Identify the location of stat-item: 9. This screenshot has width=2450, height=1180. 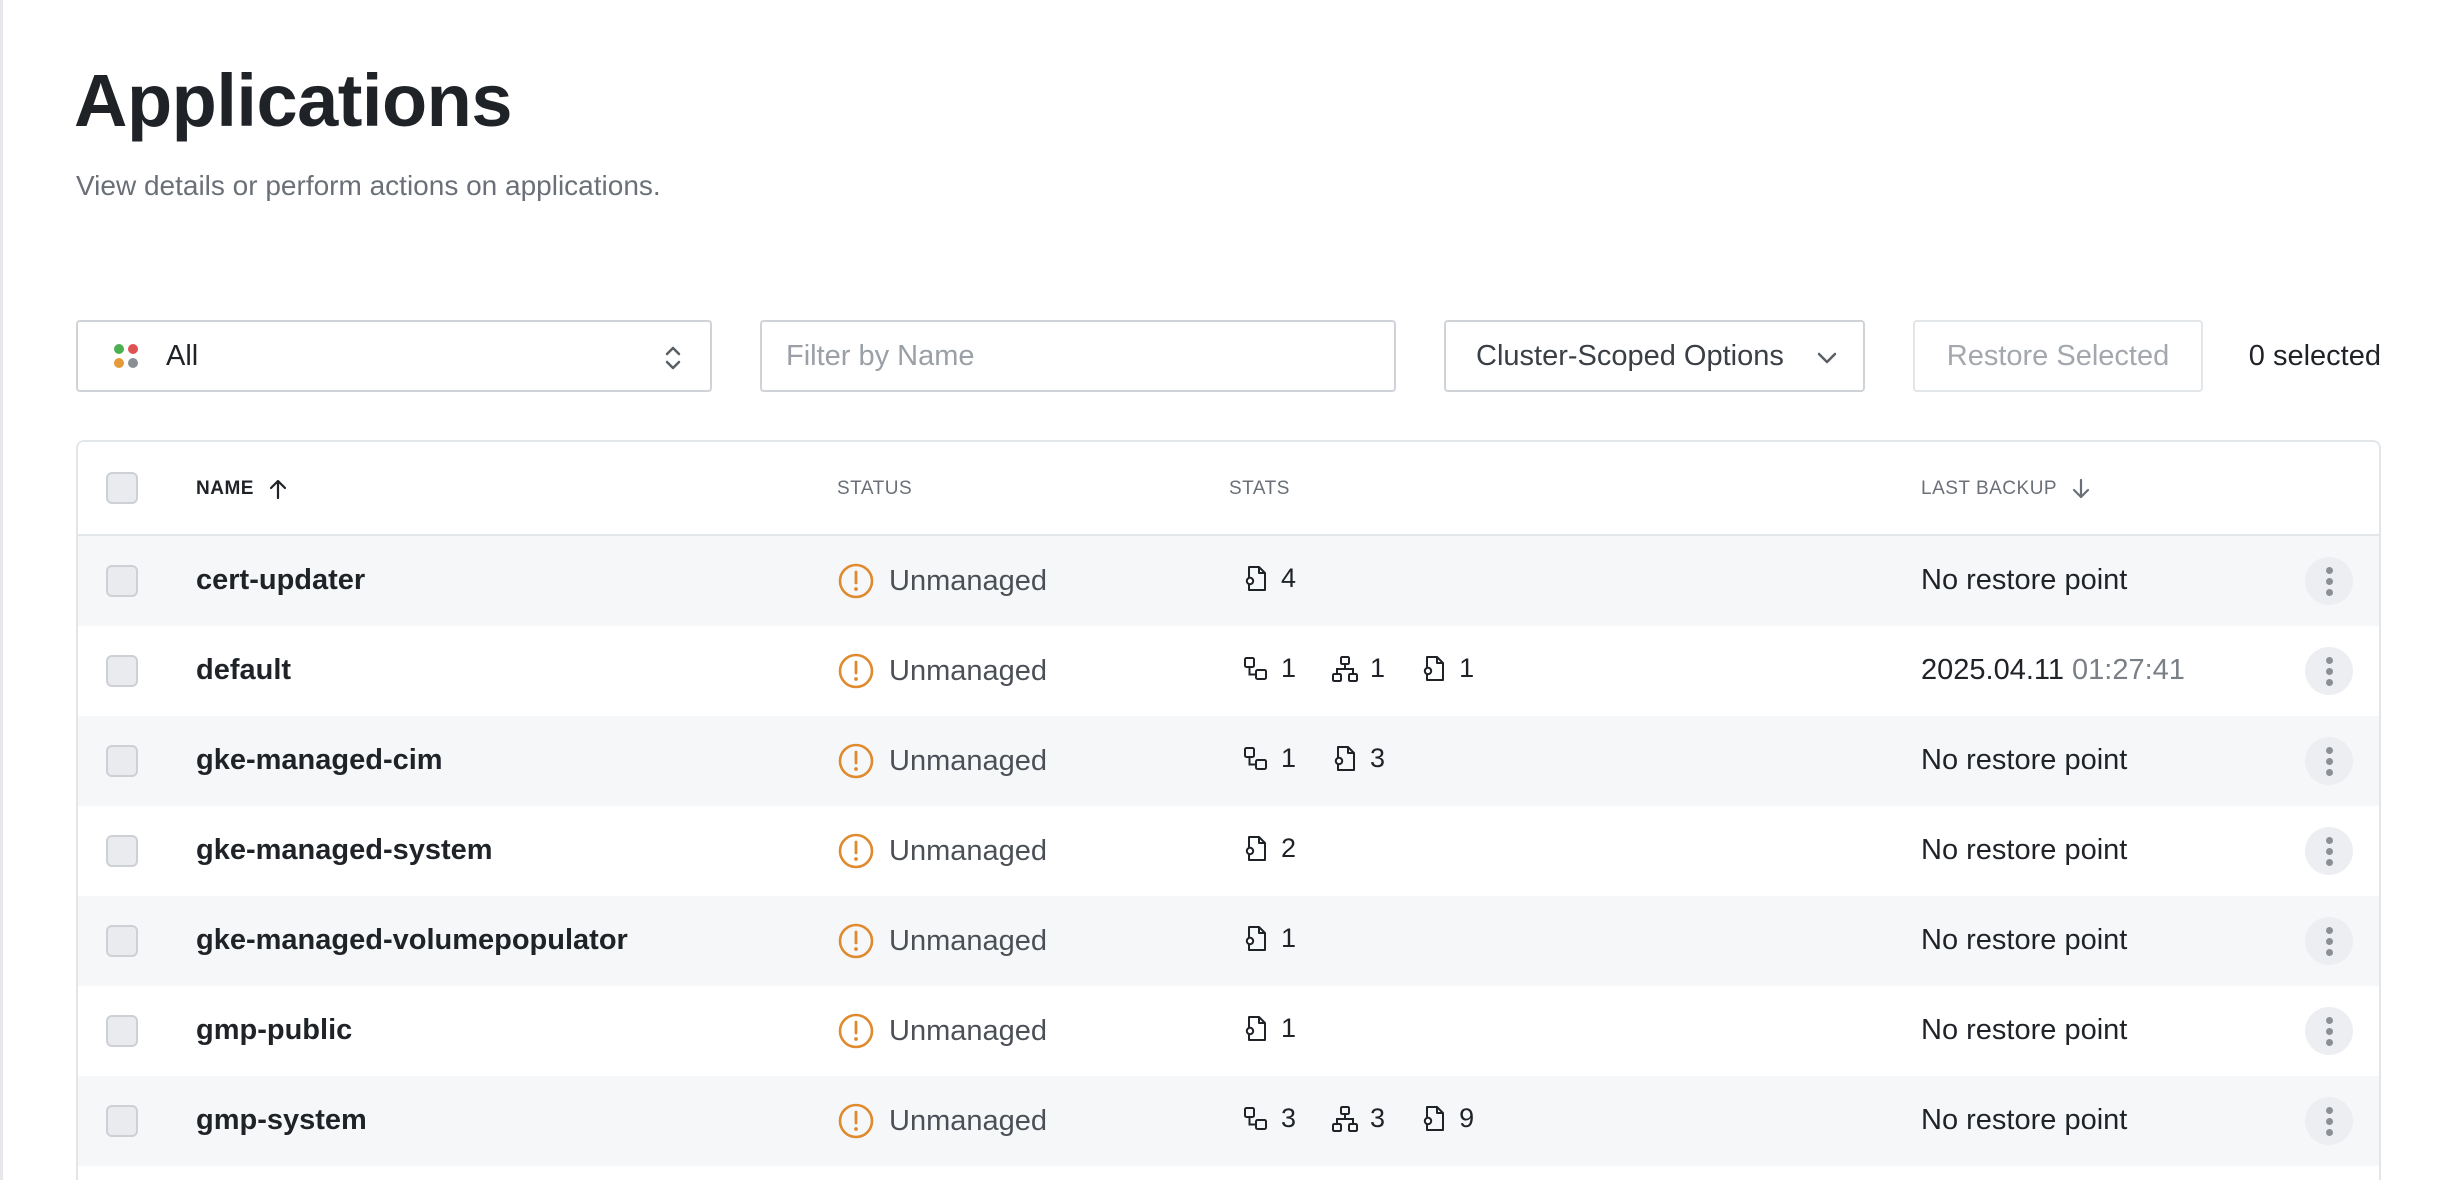
(1446, 1118).